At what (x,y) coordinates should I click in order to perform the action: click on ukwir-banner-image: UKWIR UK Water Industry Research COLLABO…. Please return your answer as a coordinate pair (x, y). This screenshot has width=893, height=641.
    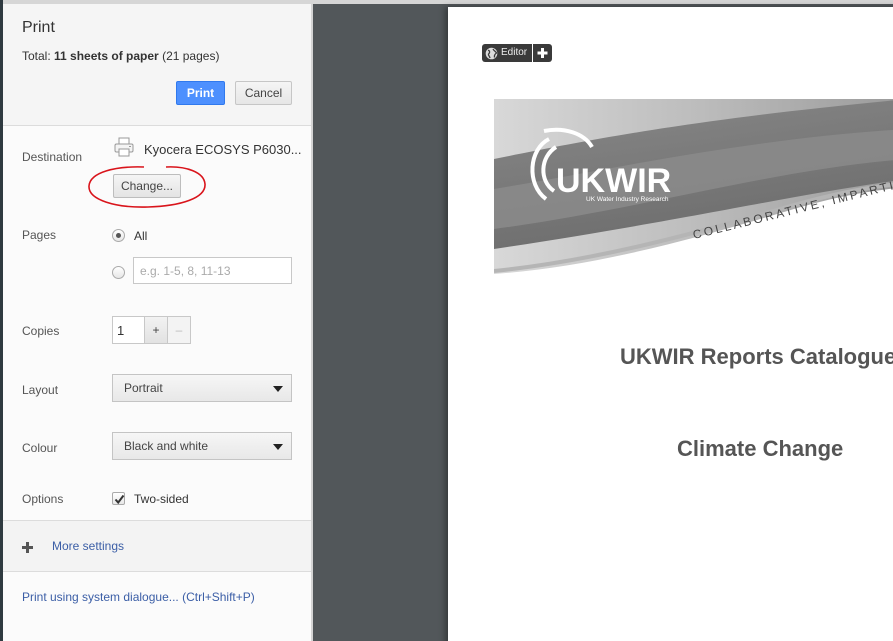
    Looking at the image, I should click on (693, 192).